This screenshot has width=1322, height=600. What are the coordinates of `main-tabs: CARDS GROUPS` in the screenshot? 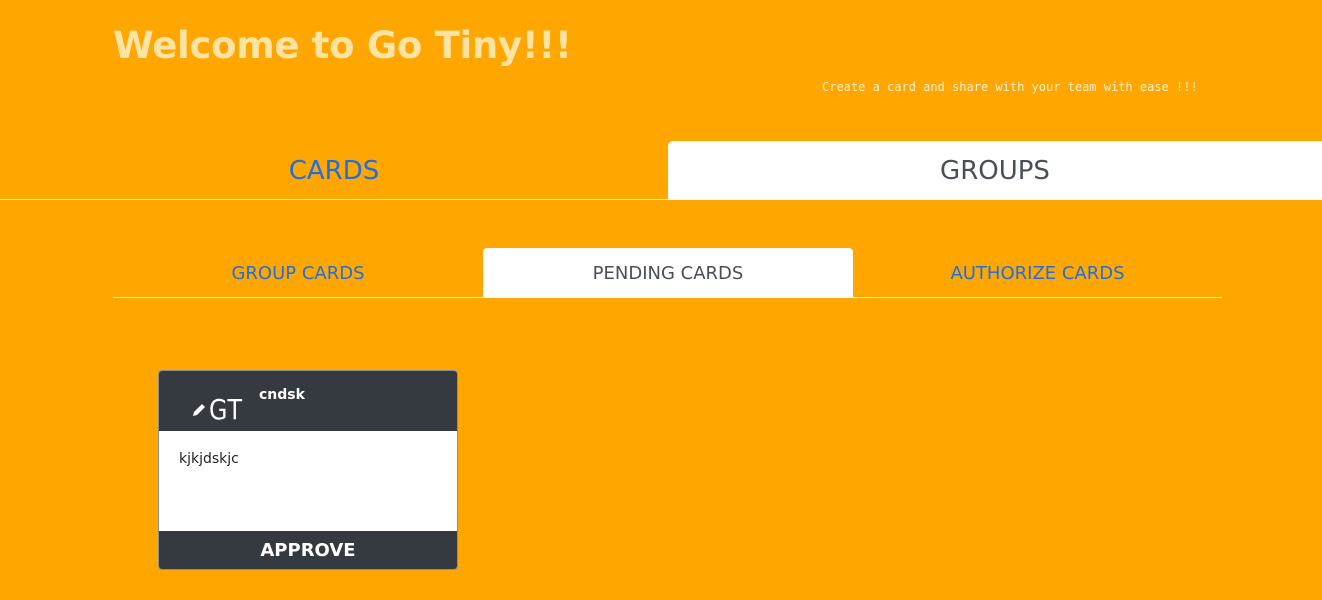 It's located at (661, 170).